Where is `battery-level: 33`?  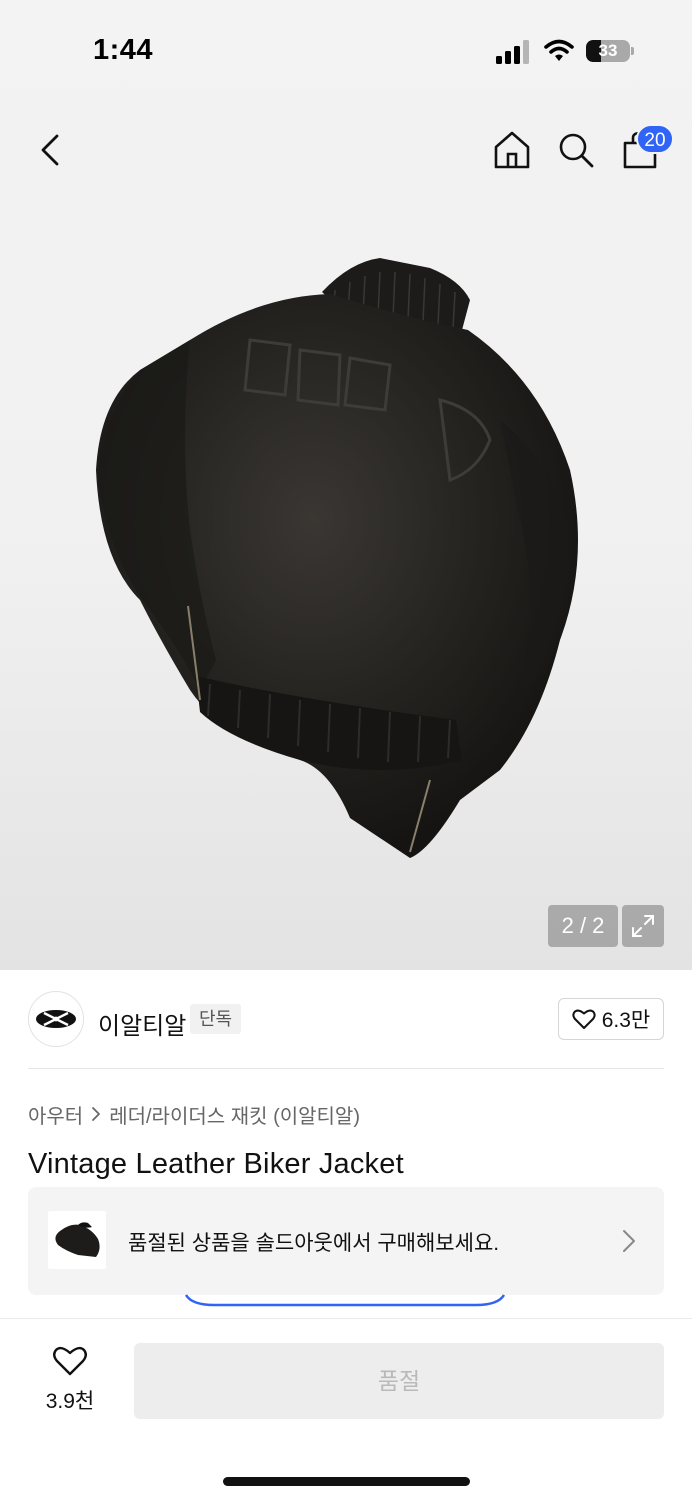
battery-level: 33 is located at coordinates (608, 50).